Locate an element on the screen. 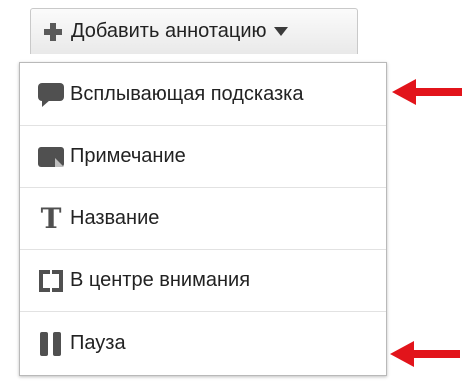 The image size is (464, 381). add-annotation-button: Добавить аннотацию is located at coordinates (194, 31).